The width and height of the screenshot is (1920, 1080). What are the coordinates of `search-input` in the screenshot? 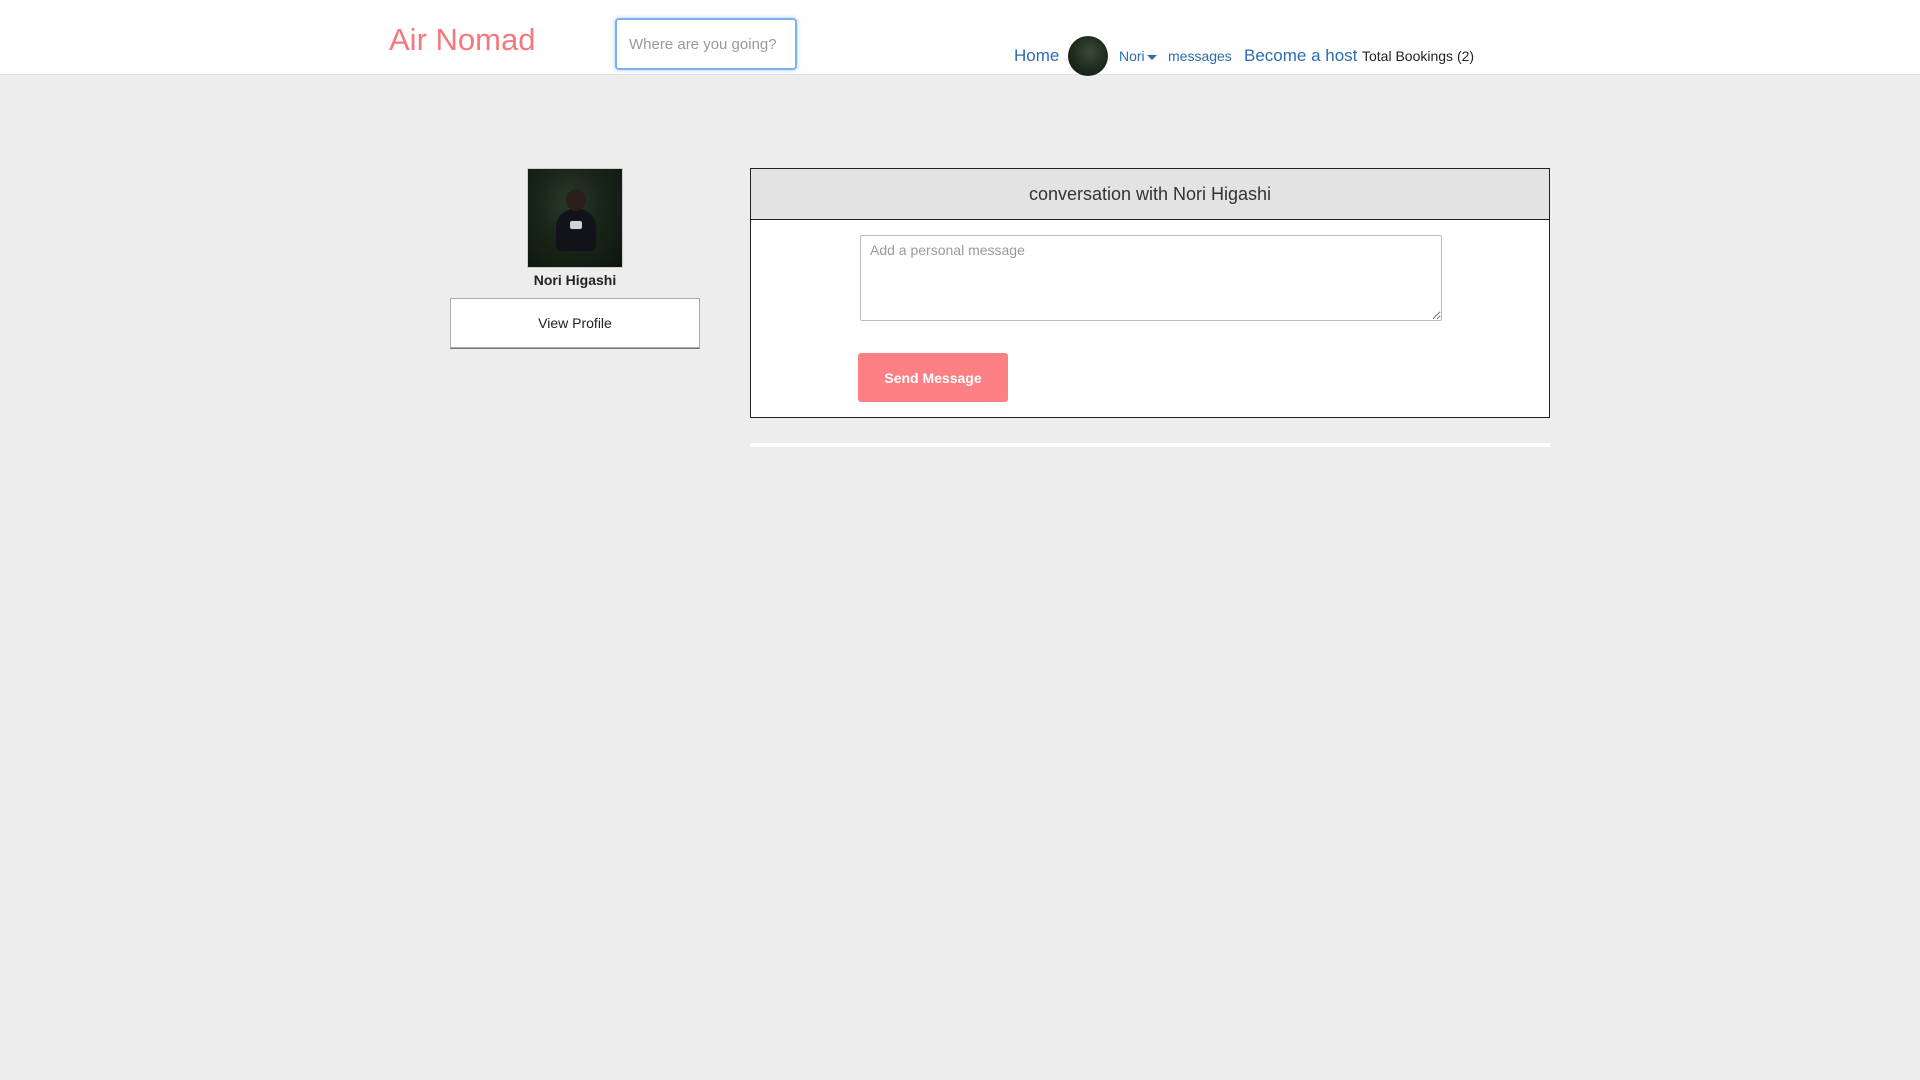 It's located at (706, 44).